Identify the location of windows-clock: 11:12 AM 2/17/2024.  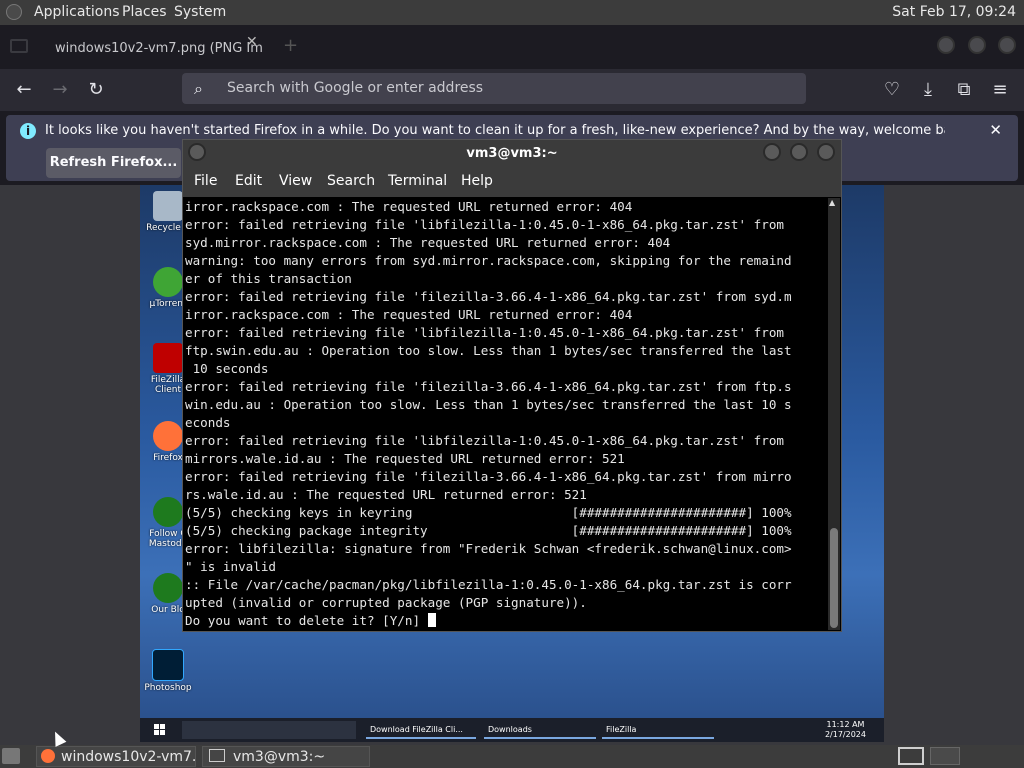
(845, 730).